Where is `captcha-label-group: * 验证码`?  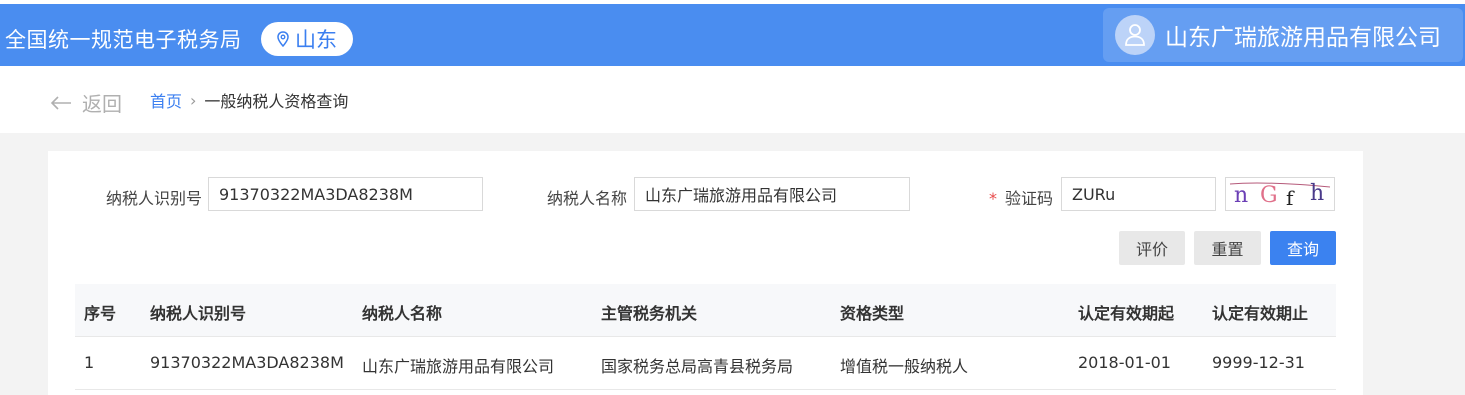 captcha-label-group: * 验证码 is located at coordinates (1021, 197).